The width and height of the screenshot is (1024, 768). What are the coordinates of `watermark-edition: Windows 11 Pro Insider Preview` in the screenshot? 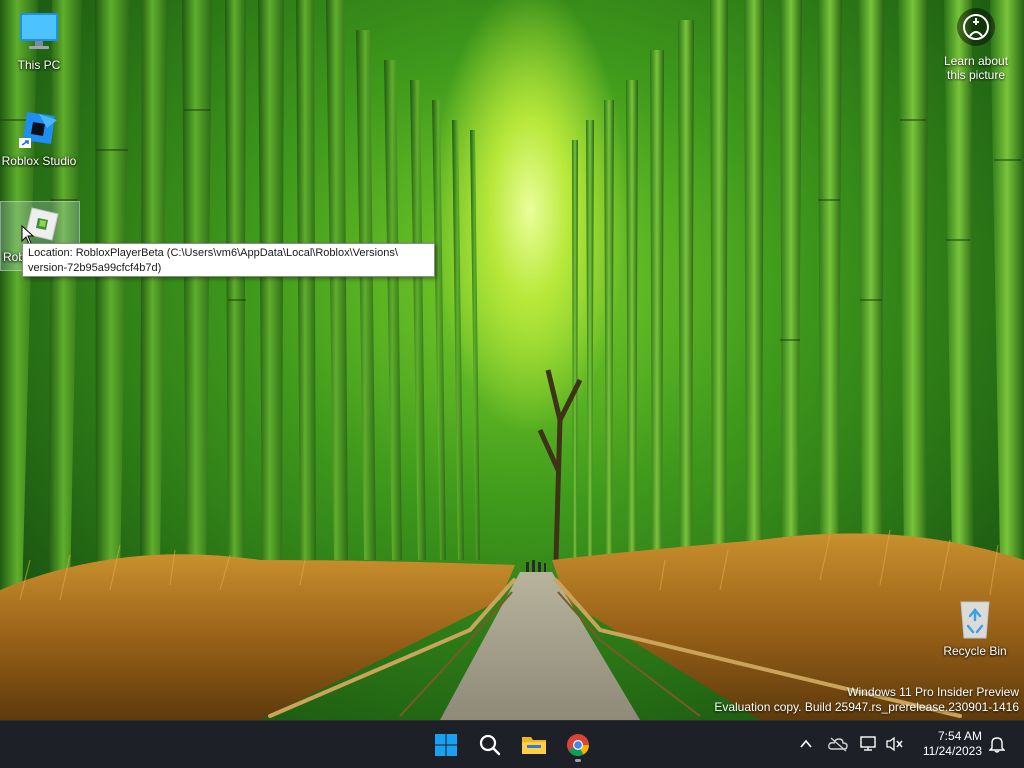 It's located at (933, 692).